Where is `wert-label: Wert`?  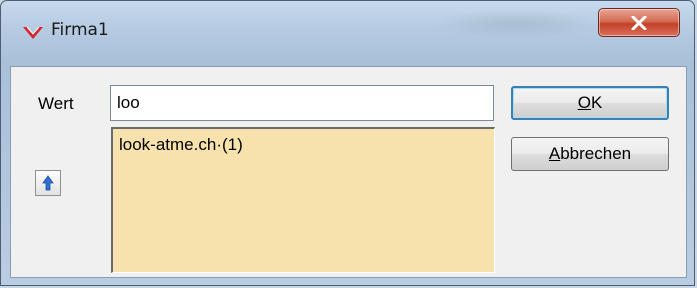
wert-label: Wert is located at coordinates (56, 103).